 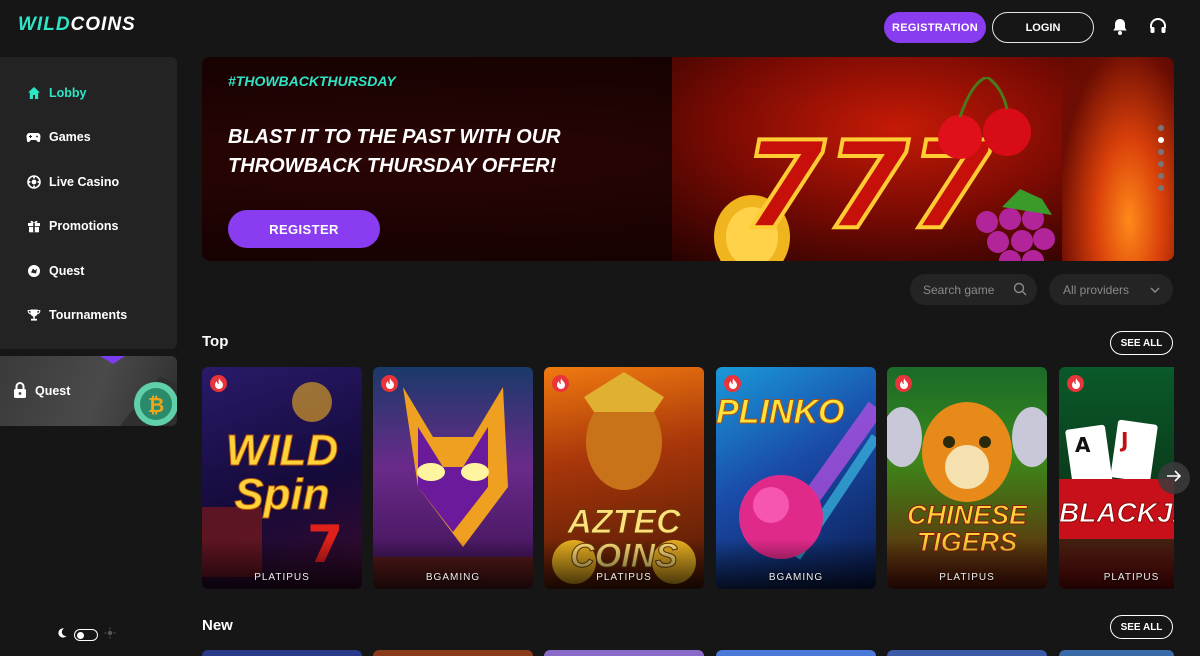 I want to click on game-title: WILD Spin, so click(x=282, y=472).